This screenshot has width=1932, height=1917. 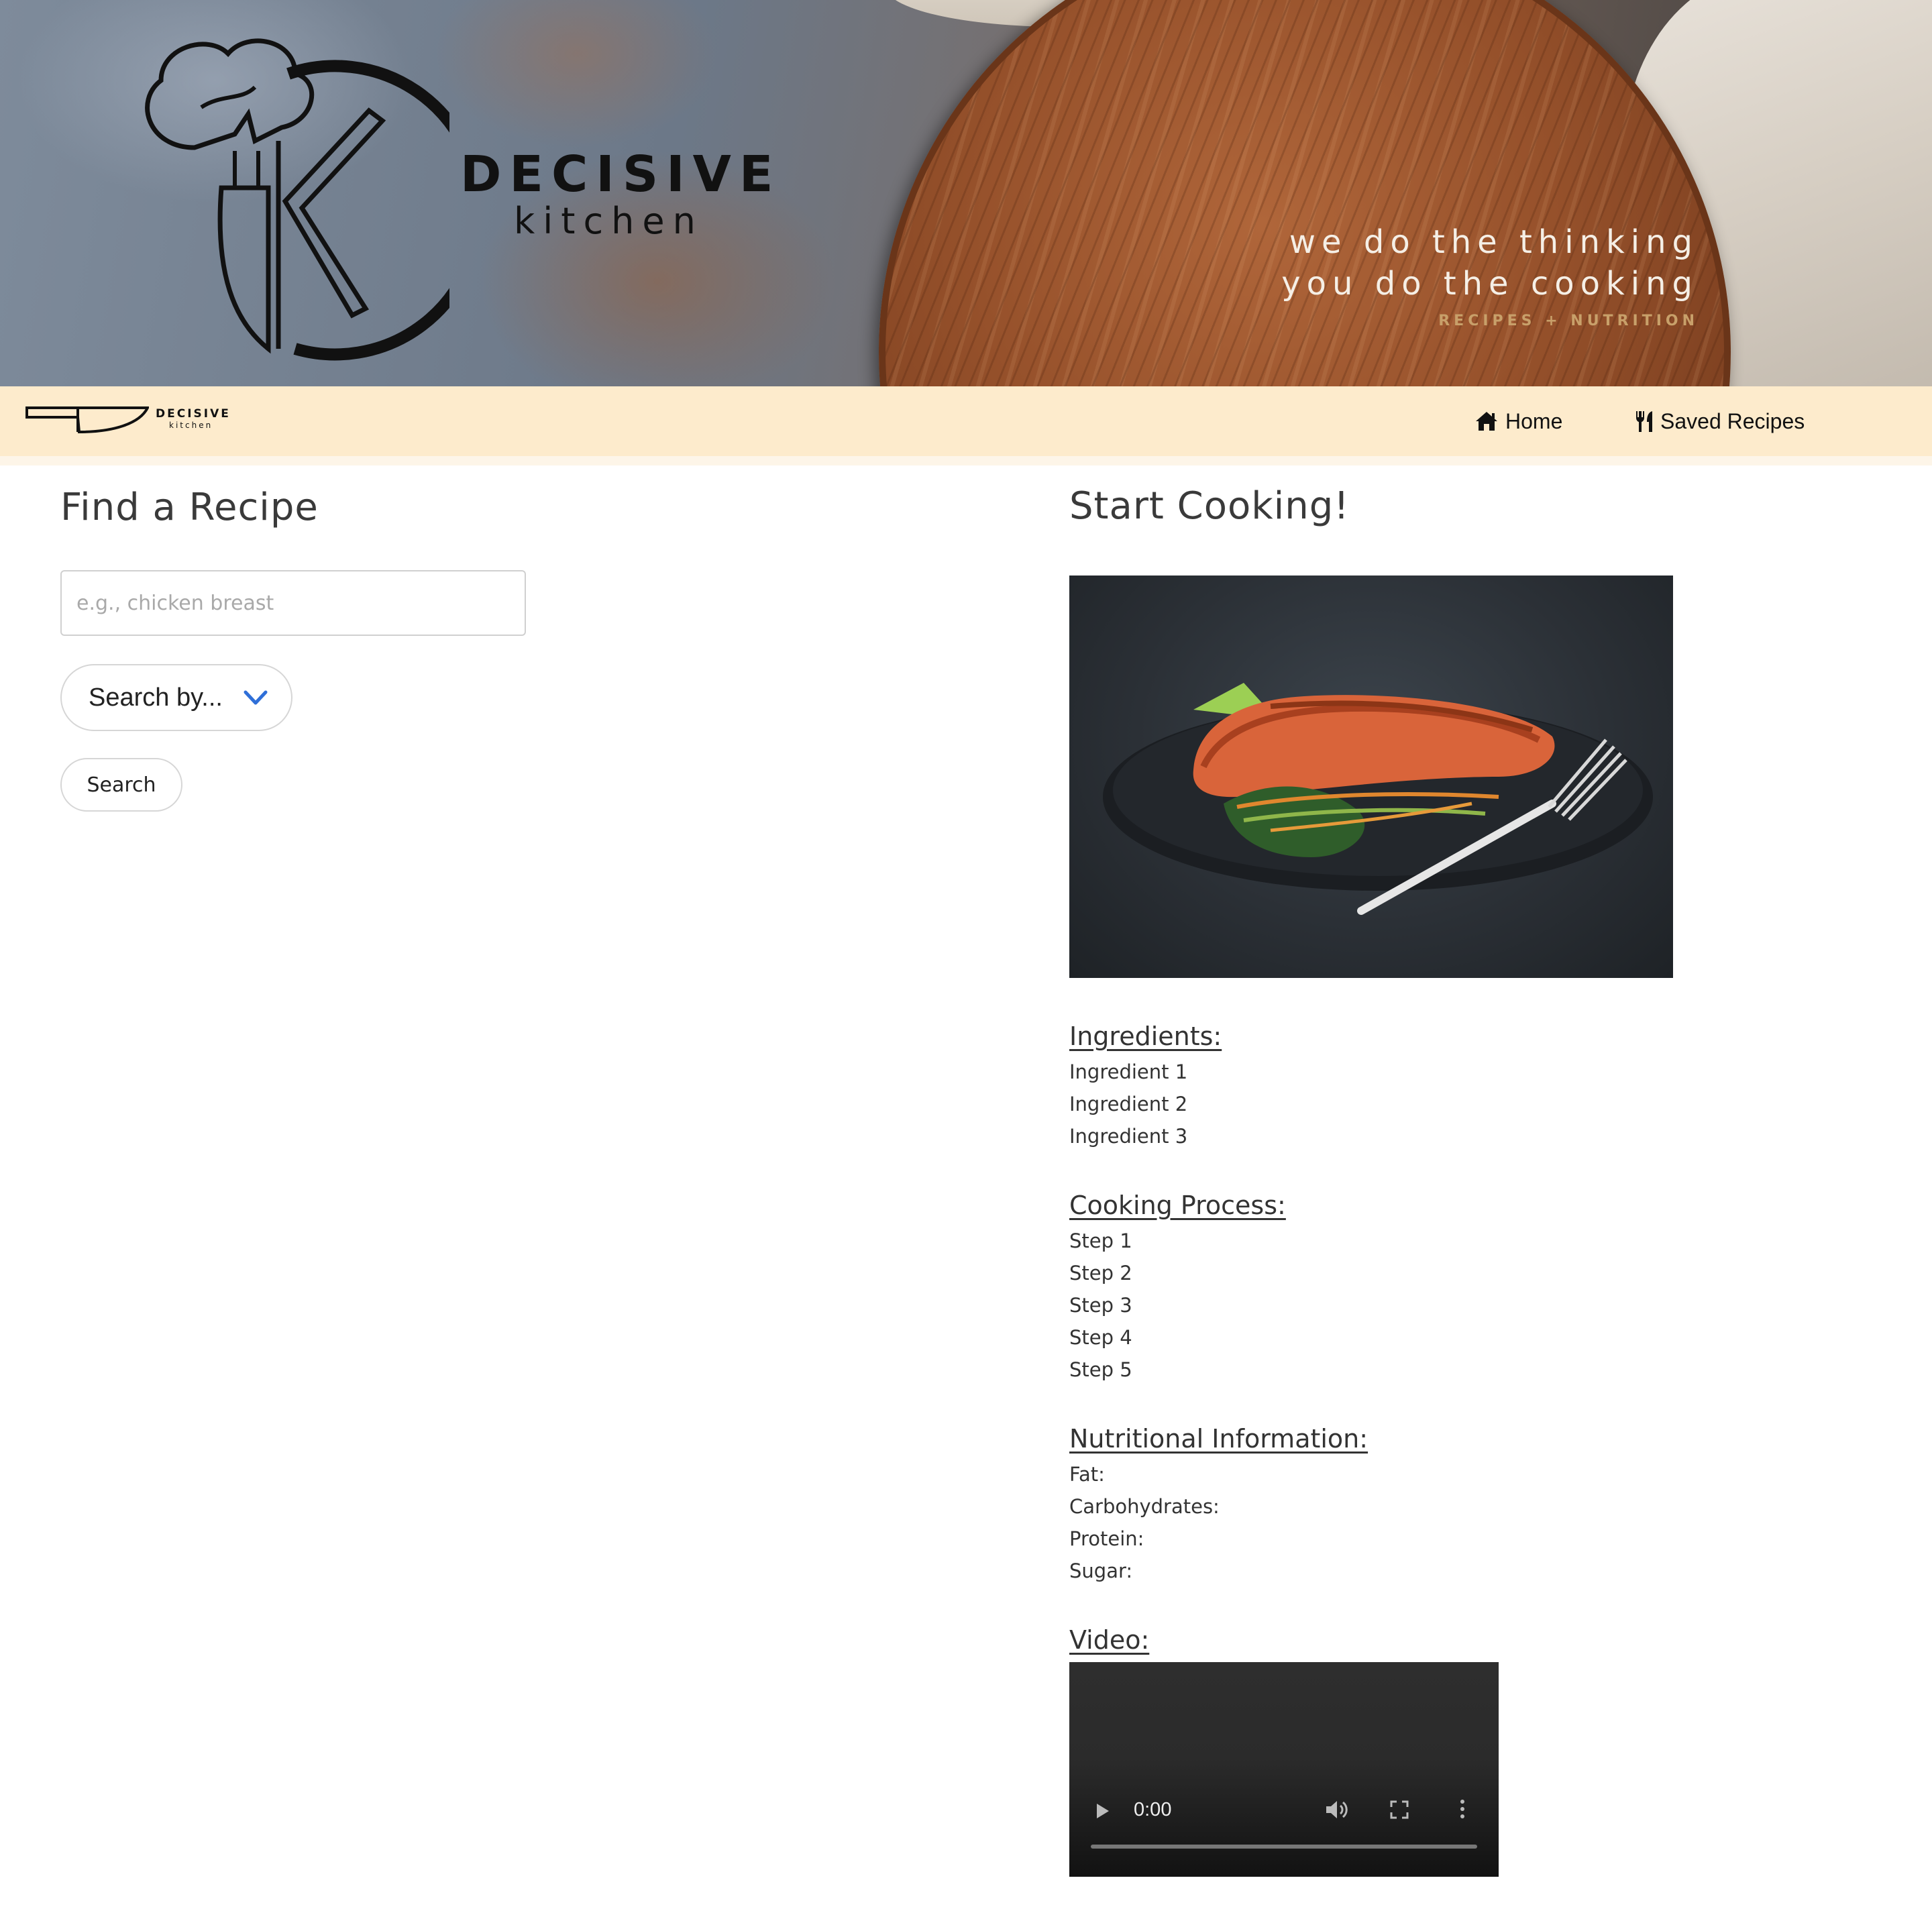 What do you see at coordinates (256, 697) in the screenshot?
I see `chevron-down-icon` at bounding box center [256, 697].